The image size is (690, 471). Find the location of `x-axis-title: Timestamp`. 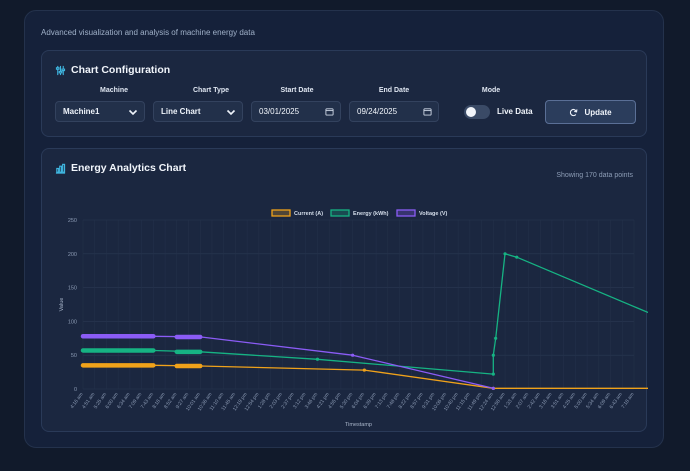

x-axis-title: Timestamp is located at coordinates (358, 425).